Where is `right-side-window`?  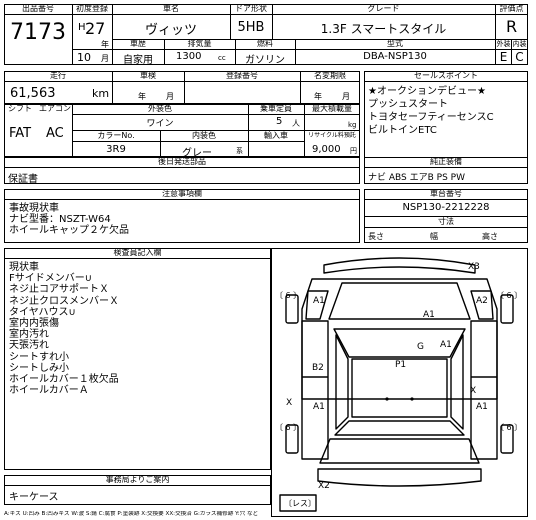 right-side-window is located at coordinates (457, 382).